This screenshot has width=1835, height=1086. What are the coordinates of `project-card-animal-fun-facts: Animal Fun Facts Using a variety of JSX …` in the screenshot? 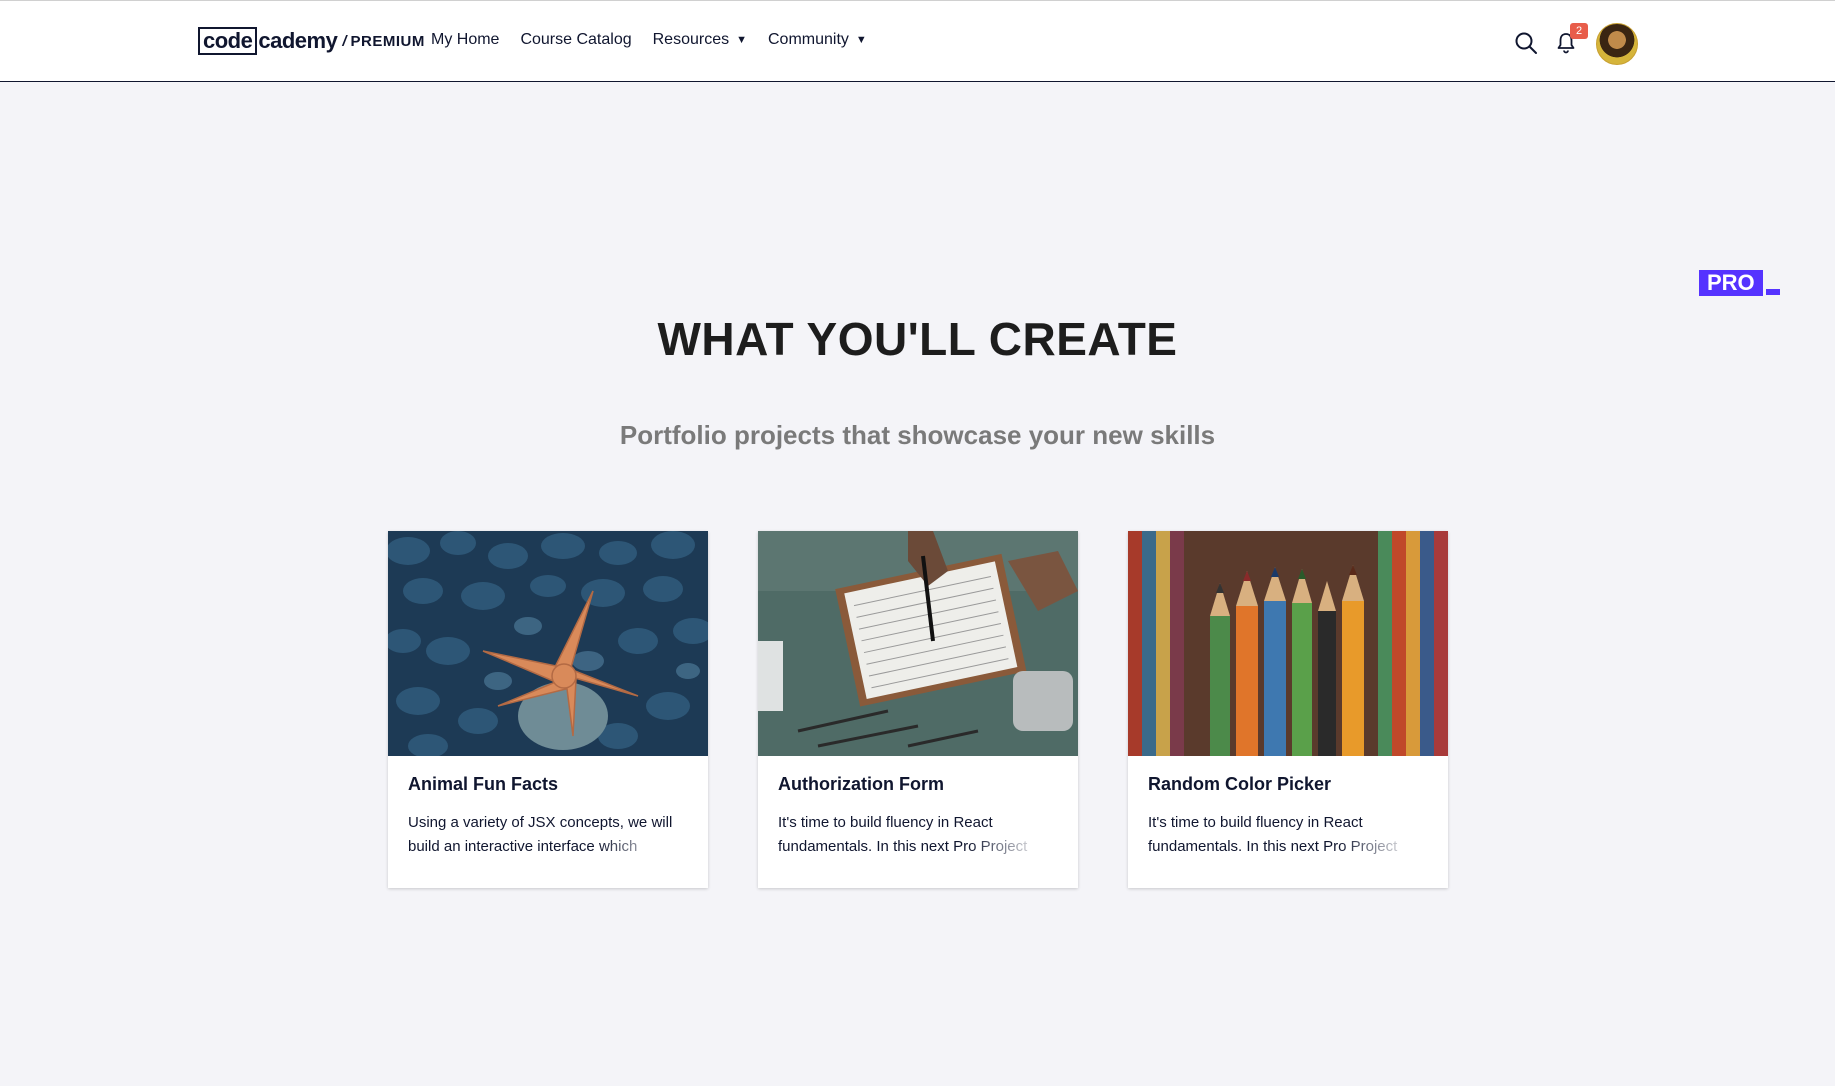 It's located at (548, 709).